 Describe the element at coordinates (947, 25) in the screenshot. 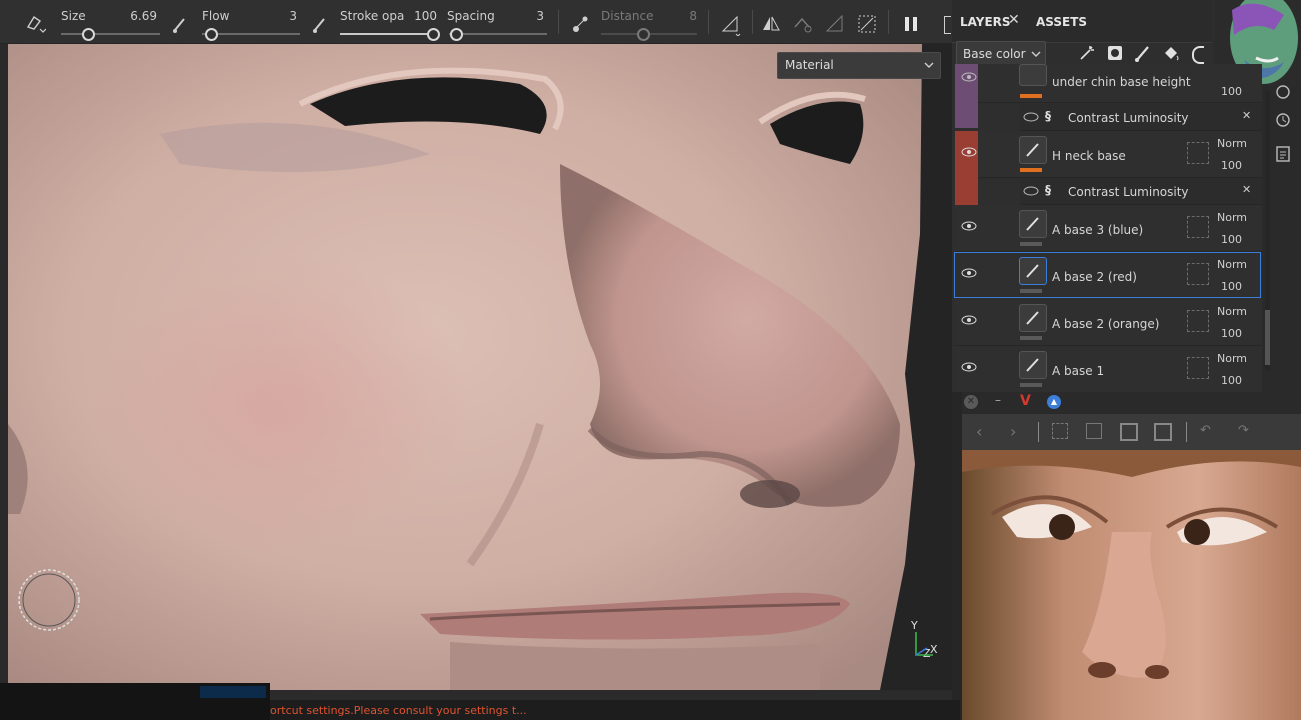

I see `toolbar-overflow-icon` at that location.